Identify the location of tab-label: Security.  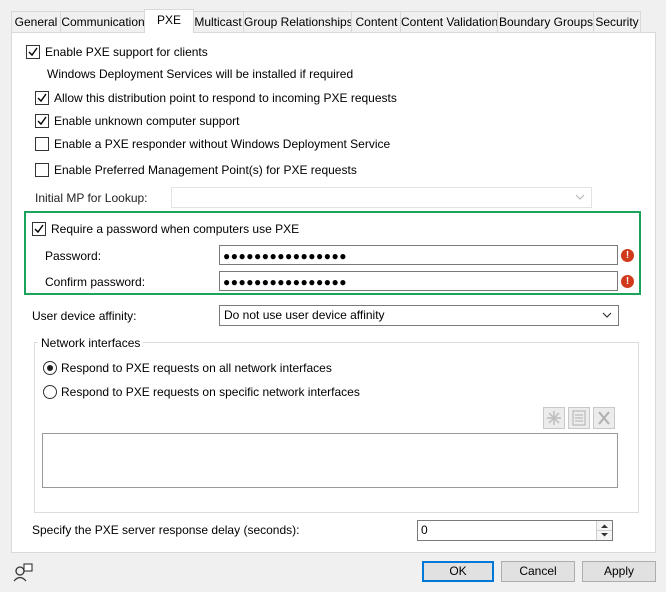
(617, 22).